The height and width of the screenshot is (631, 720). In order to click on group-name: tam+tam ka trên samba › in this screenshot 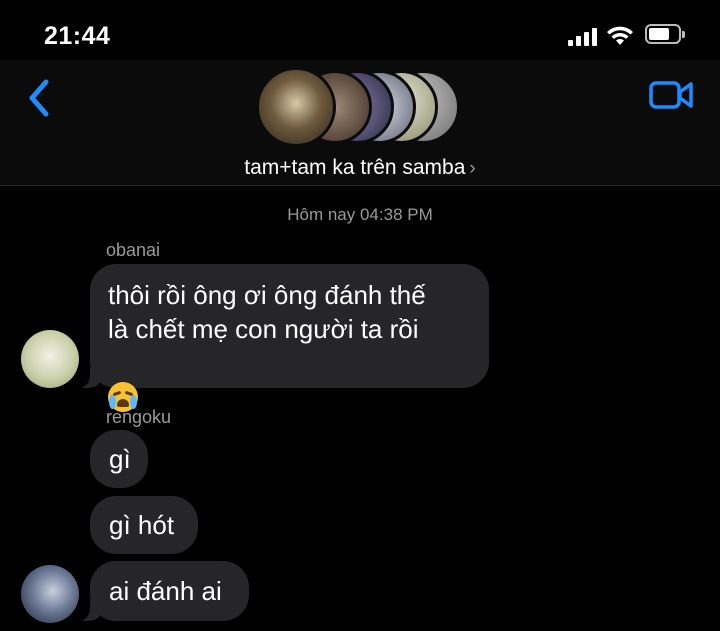, I will do `click(360, 168)`.